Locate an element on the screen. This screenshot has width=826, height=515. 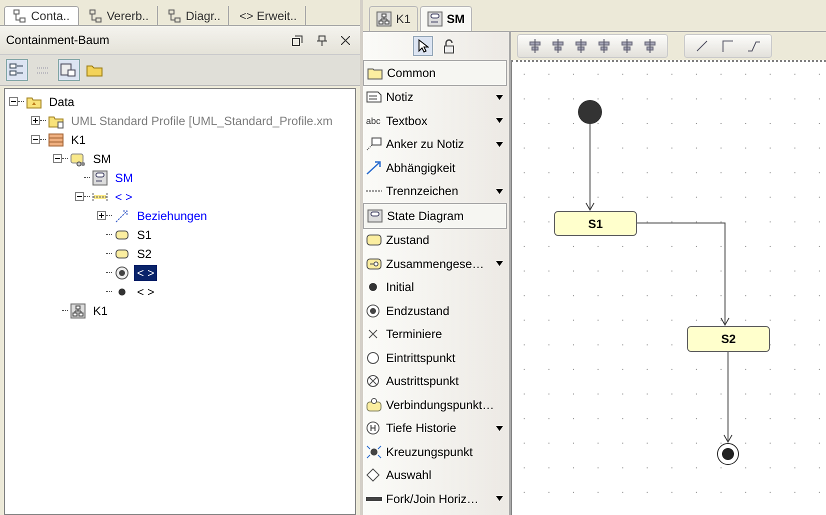
initial-node is located at coordinates (590, 112).